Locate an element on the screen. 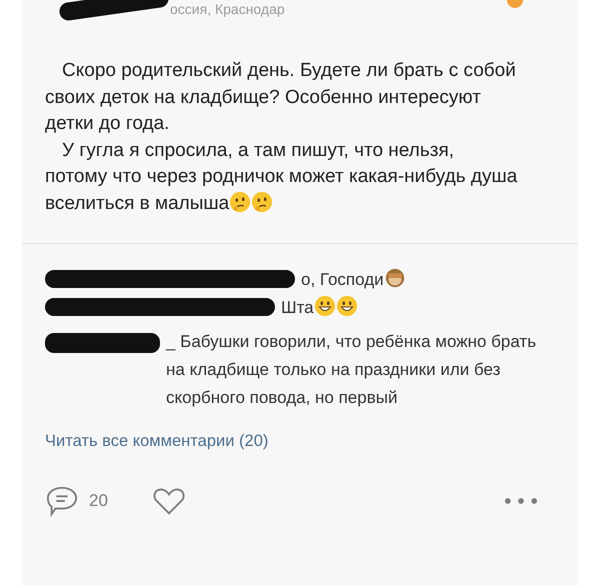 The width and height of the screenshot is (600, 585). comment-text: _ Бабушки говорили, что ребёнка можно брать на кладбище только на праздники или без скорбного повода, но первый is located at coordinates (352, 370).